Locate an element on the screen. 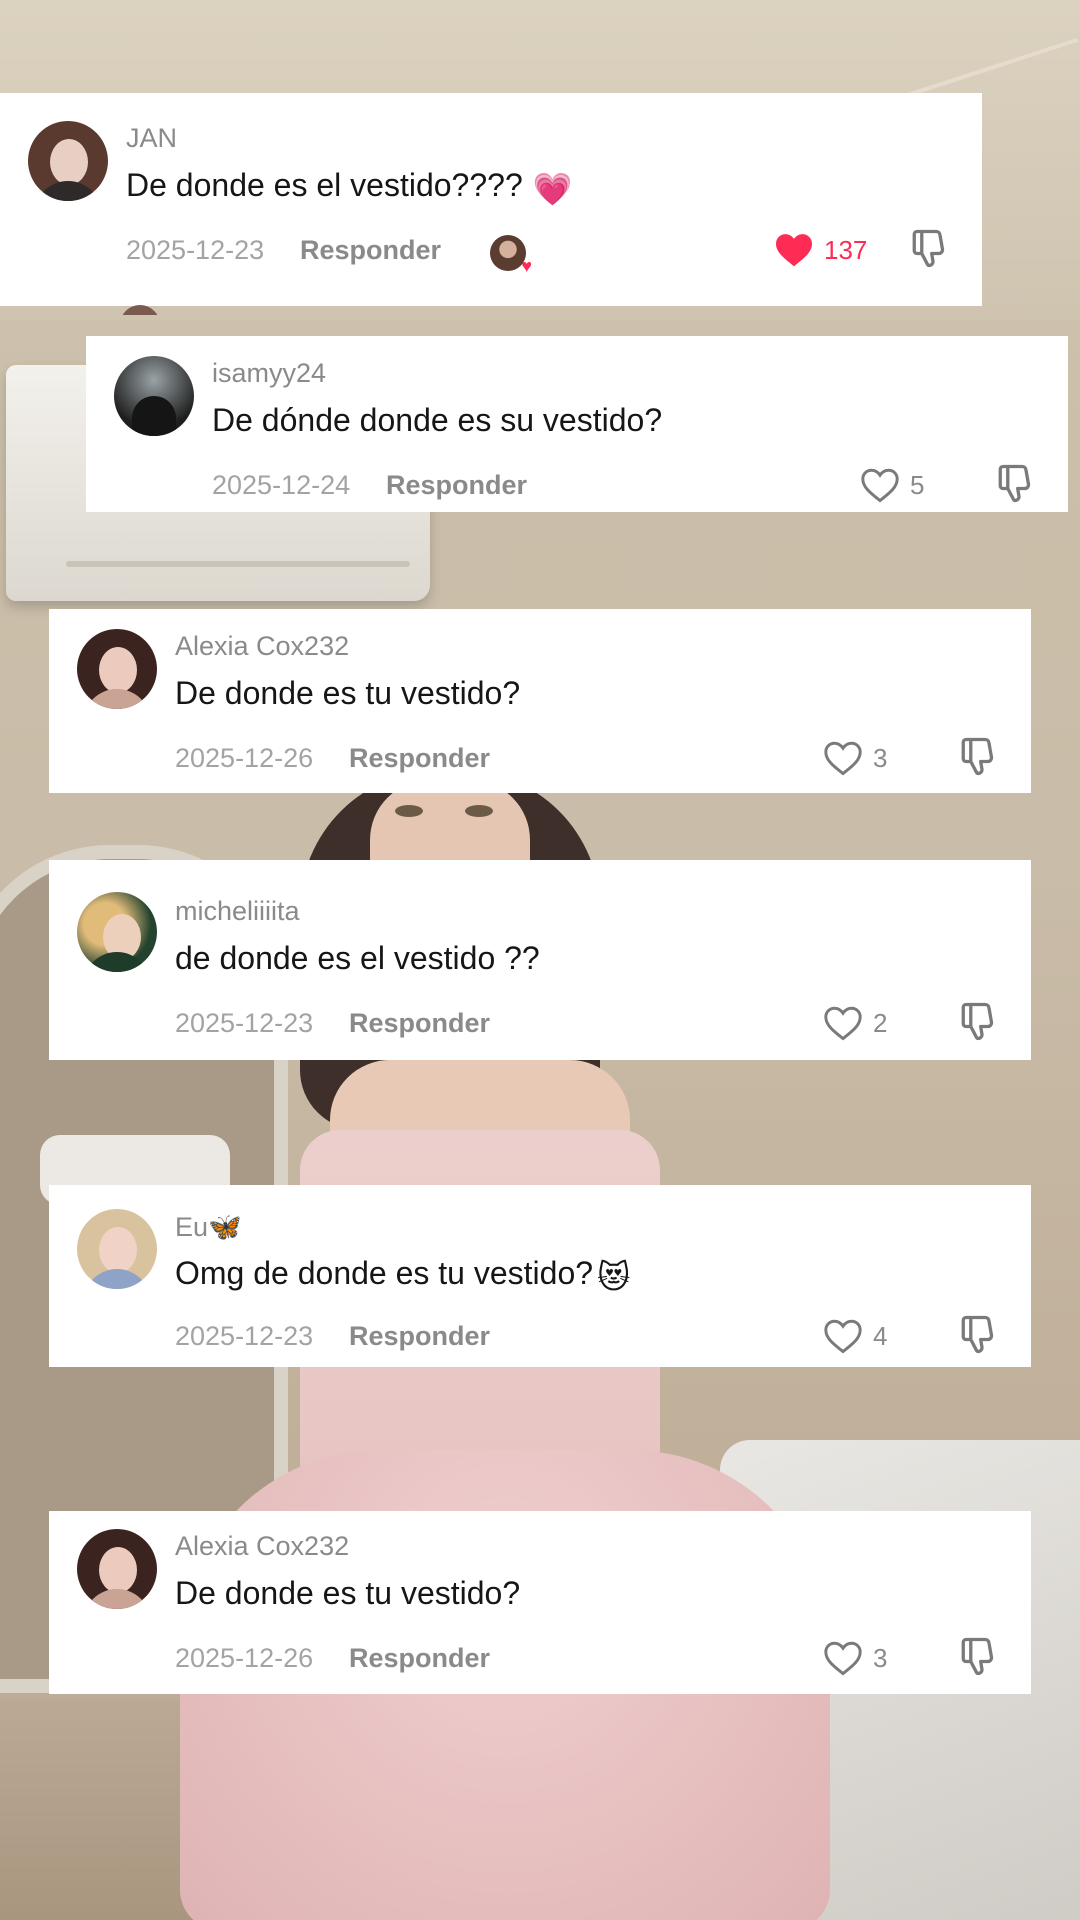 This screenshot has width=1080, height=1920. like-count: 4 is located at coordinates (880, 1335).